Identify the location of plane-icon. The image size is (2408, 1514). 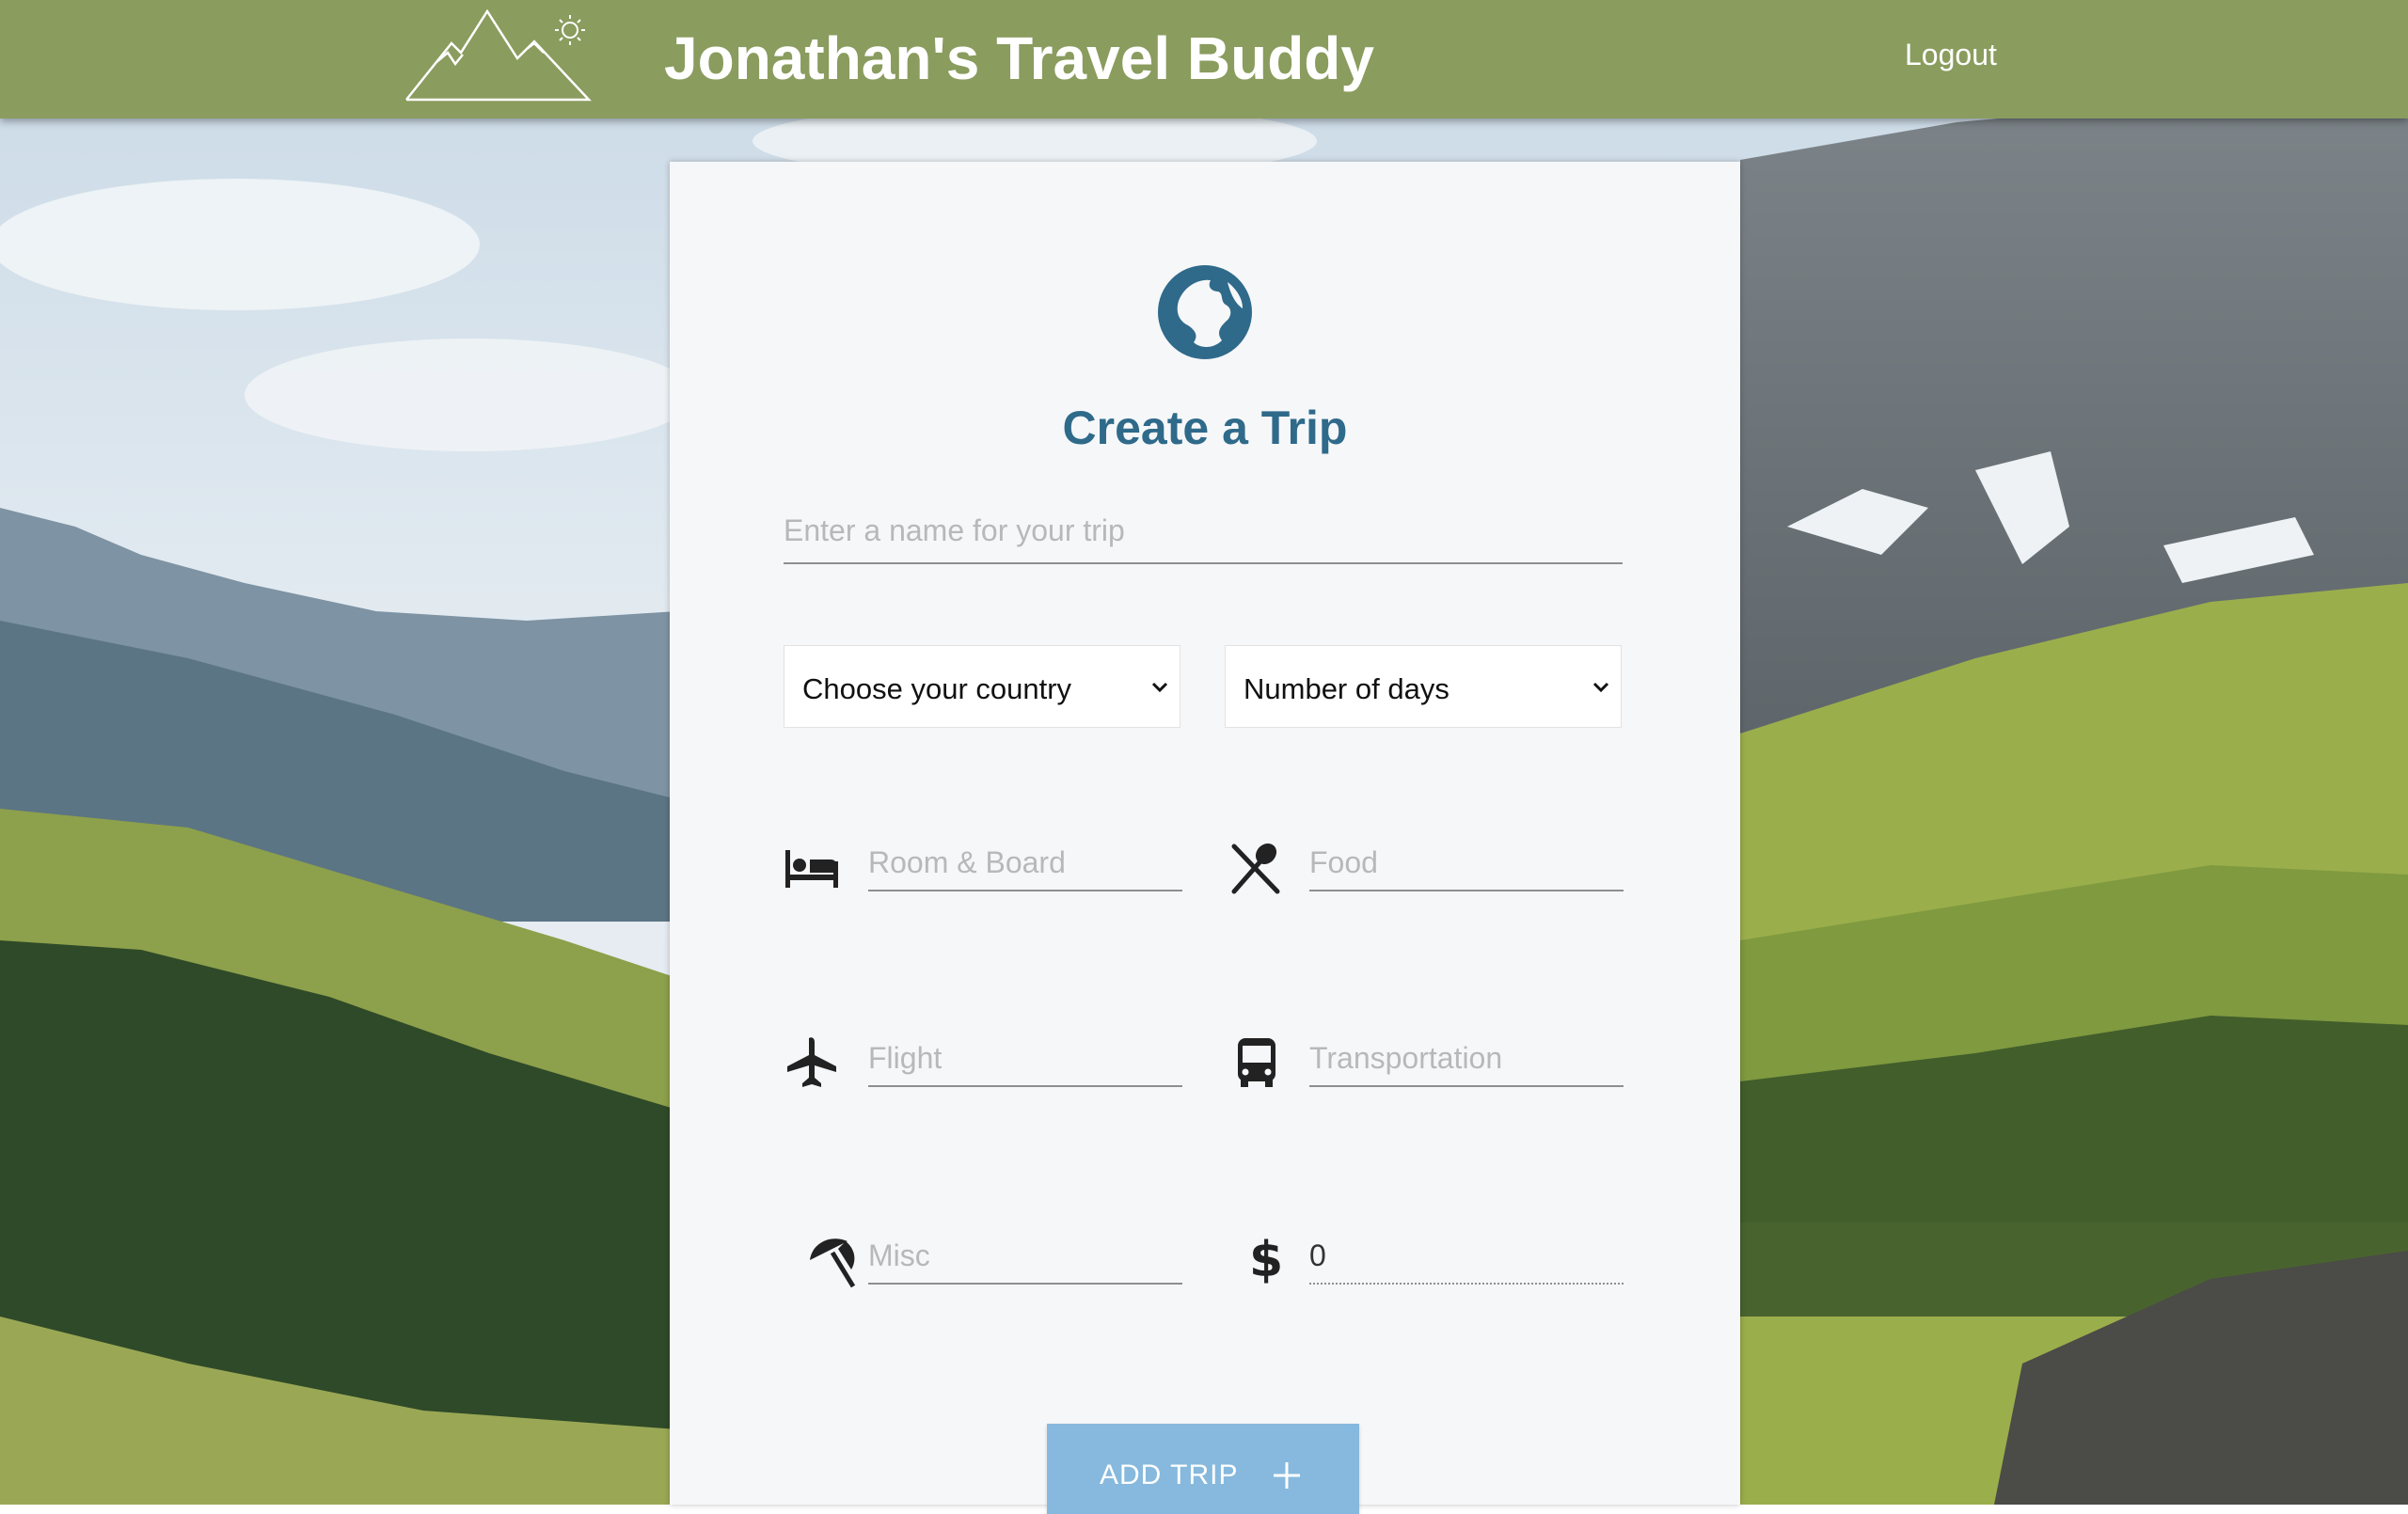
(812, 1062).